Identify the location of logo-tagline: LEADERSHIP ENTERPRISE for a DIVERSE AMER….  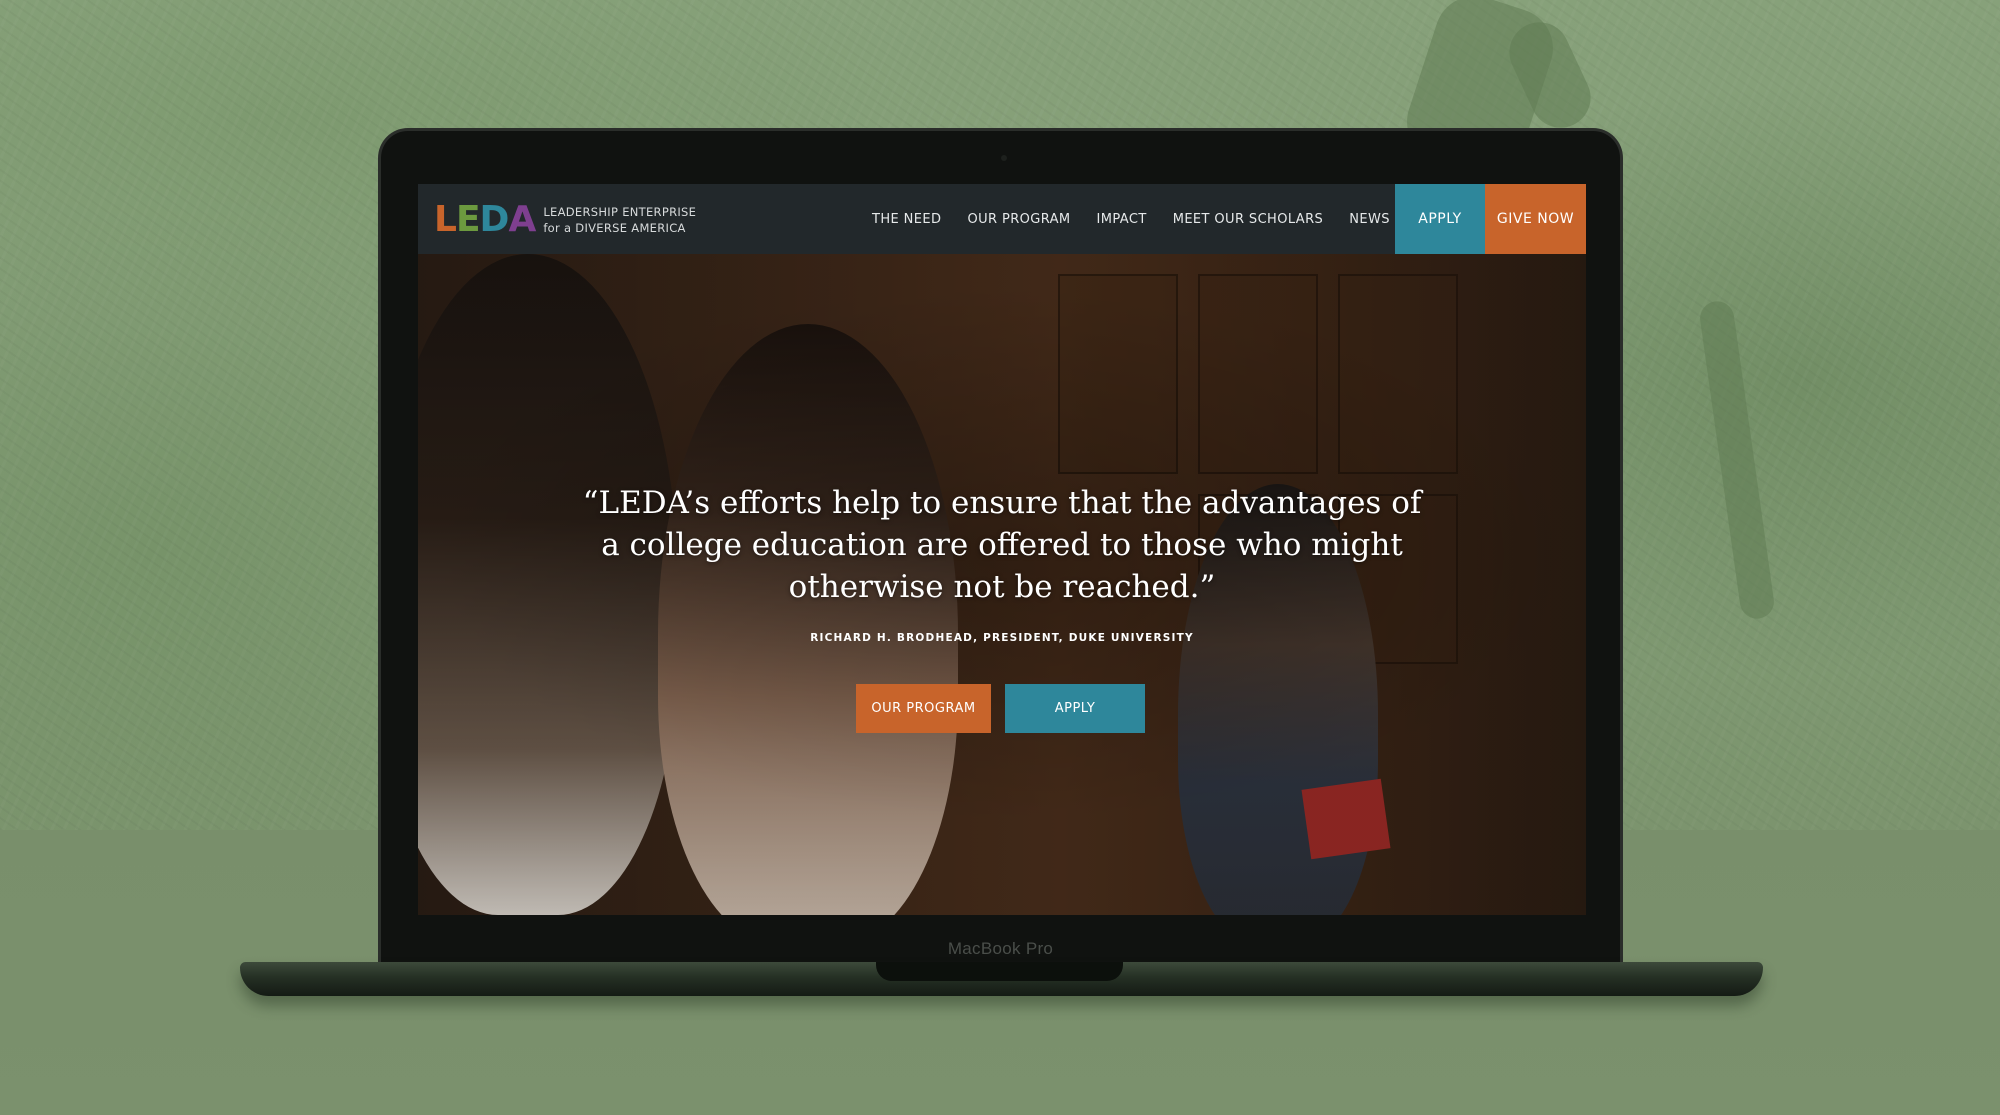
(619, 220).